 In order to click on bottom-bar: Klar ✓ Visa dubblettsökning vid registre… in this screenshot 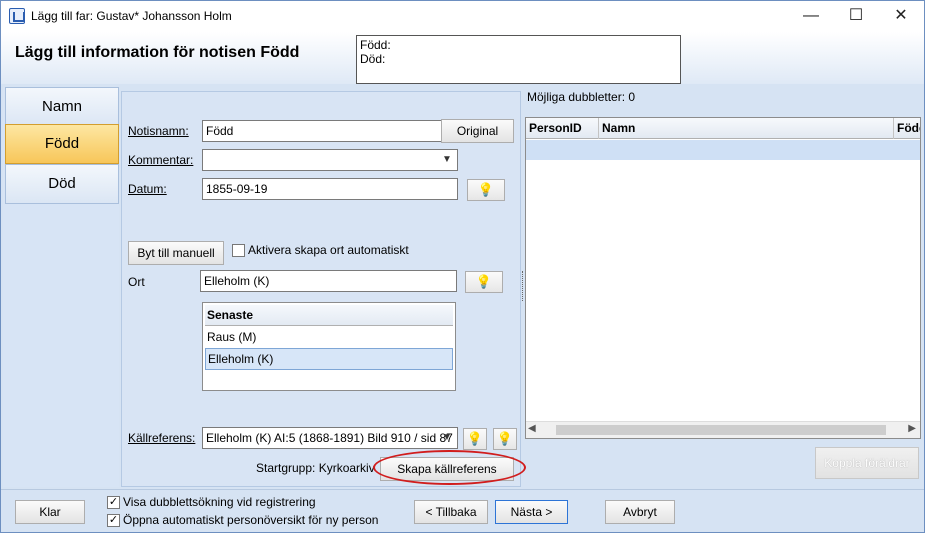, I will do `click(462, 510)`.